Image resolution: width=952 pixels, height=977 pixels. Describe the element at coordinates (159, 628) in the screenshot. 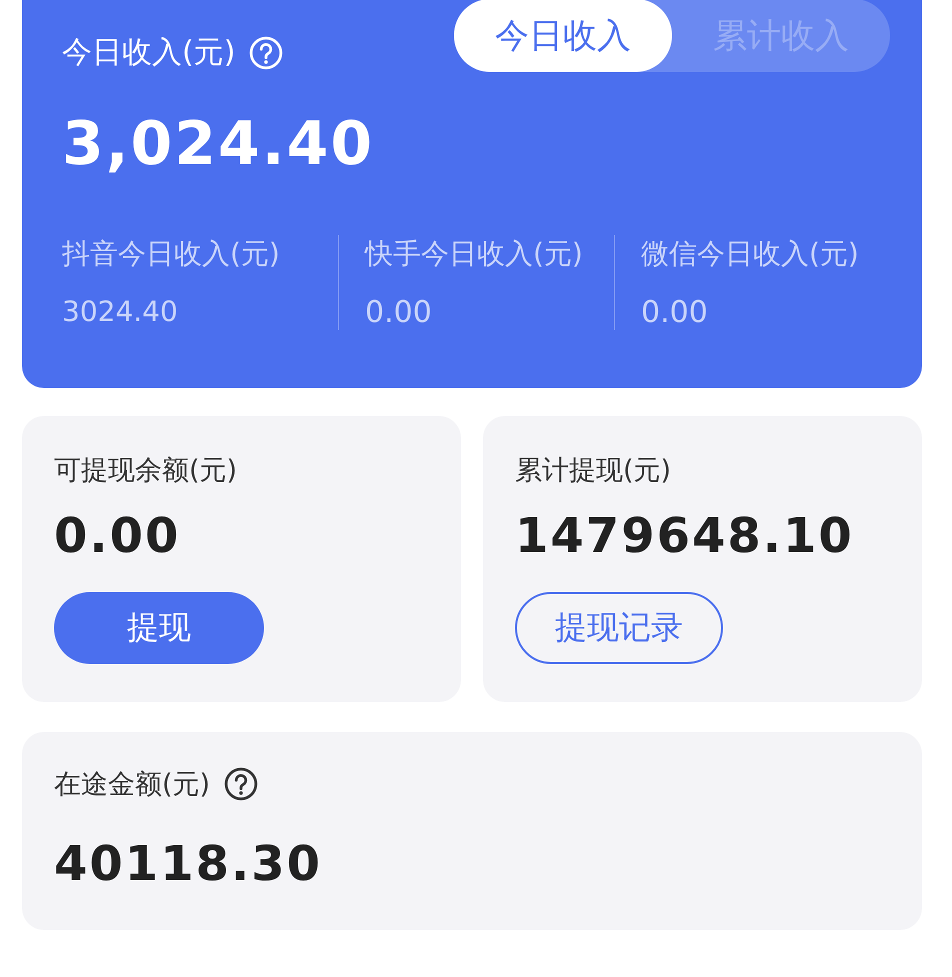

I see `withdraw-button: 提现` at that location.